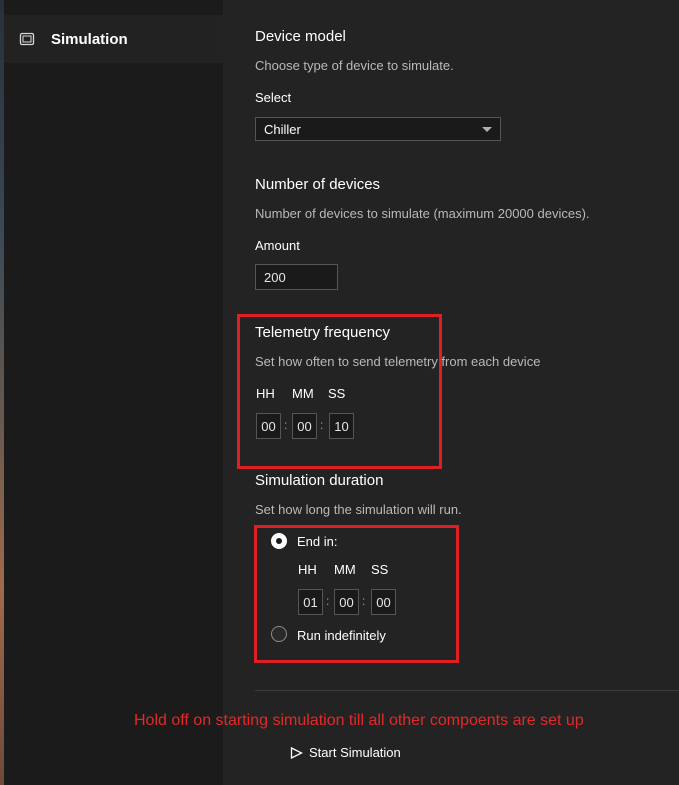 The height and width of the screenshot is (785, 679). I want to click on run-indefinitely-label: Run indefinitely, so click(341, 635).